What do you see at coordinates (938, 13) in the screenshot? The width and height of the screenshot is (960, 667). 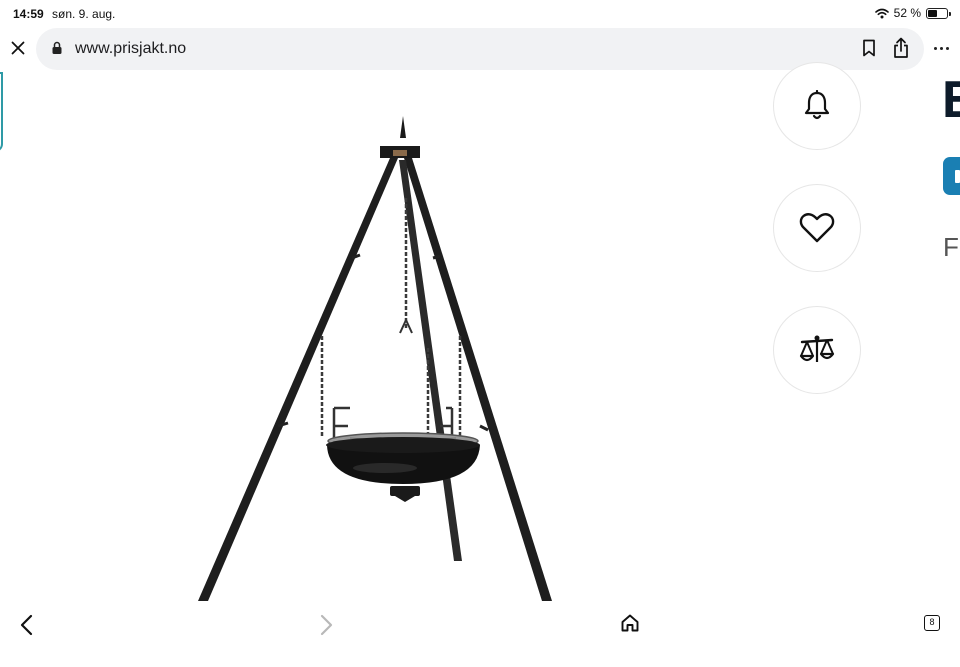 I see `battery-icon` at bounding box center [938, 13].